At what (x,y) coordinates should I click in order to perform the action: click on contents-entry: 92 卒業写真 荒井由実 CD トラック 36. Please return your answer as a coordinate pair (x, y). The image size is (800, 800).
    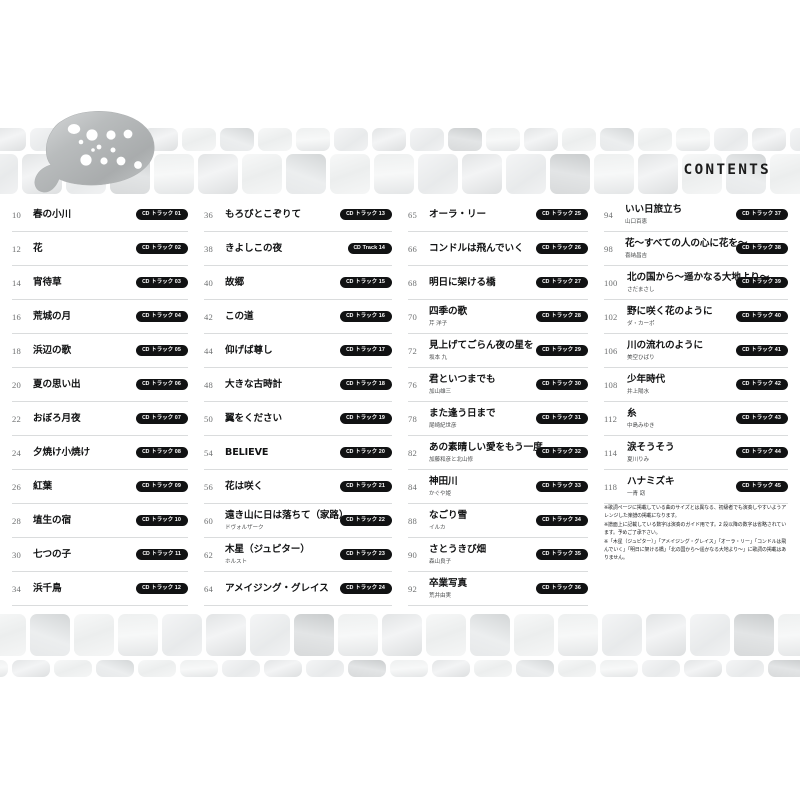
    Looking at the image, I should click on (498, 589).